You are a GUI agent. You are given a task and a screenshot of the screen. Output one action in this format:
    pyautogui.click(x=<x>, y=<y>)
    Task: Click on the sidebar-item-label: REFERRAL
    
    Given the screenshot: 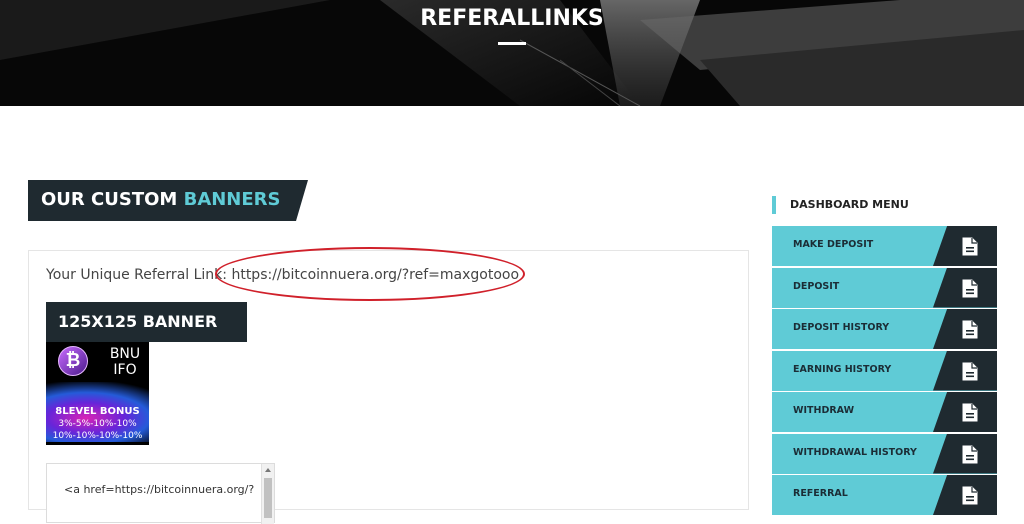 What is the action you would take?
    pyautogui.click(x=820, y=493)
    